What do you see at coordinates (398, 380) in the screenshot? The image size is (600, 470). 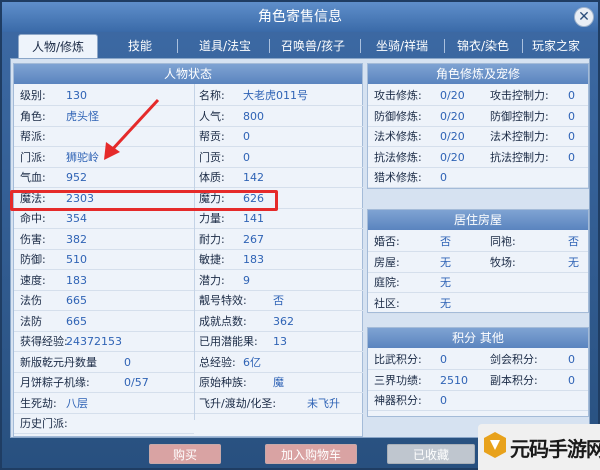 I see `points-label: 三界功绩:` at bounding box center [398, 380].